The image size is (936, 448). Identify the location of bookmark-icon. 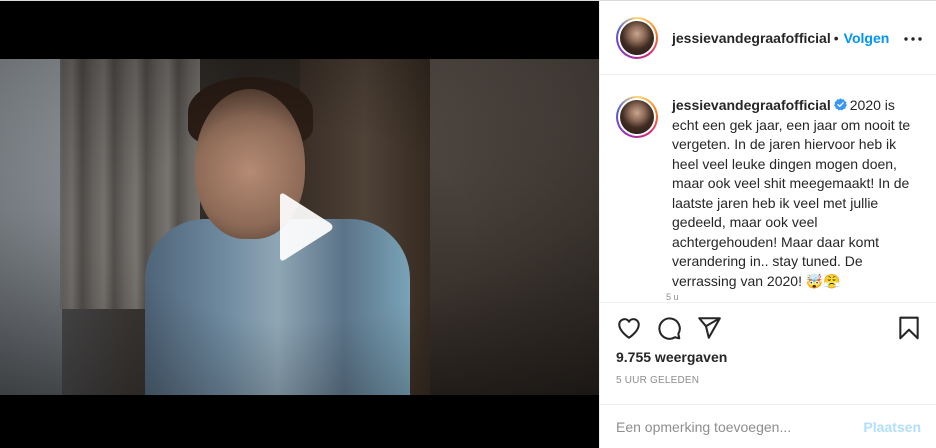
(909, 328).